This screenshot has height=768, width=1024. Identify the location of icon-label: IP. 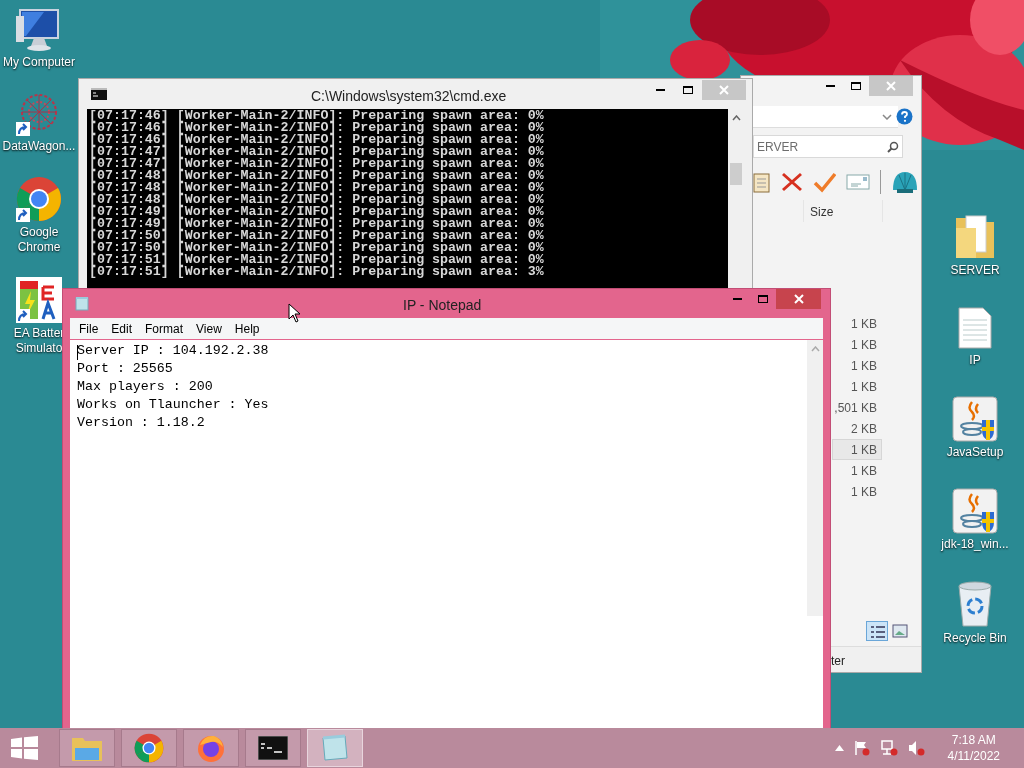
(975, 360).